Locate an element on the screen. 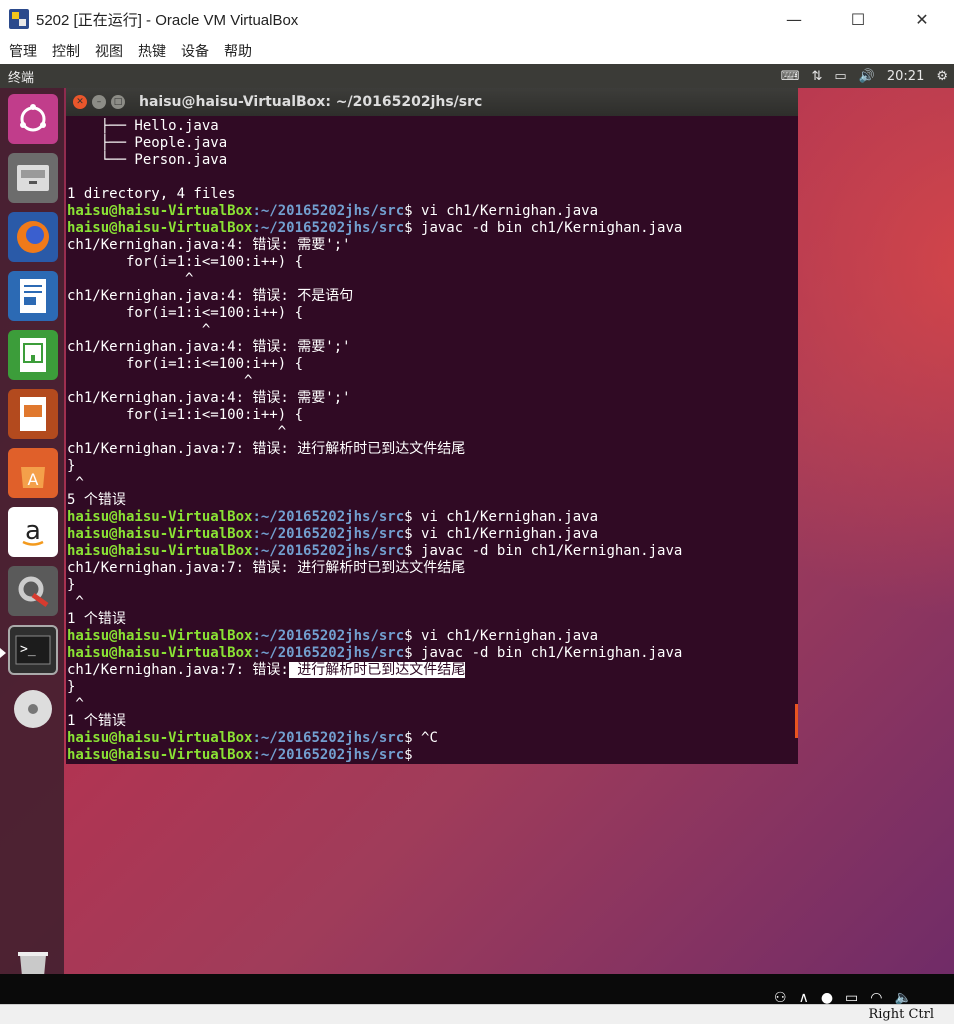  terminal-icon: >_ is located at coordinates (33, 650).